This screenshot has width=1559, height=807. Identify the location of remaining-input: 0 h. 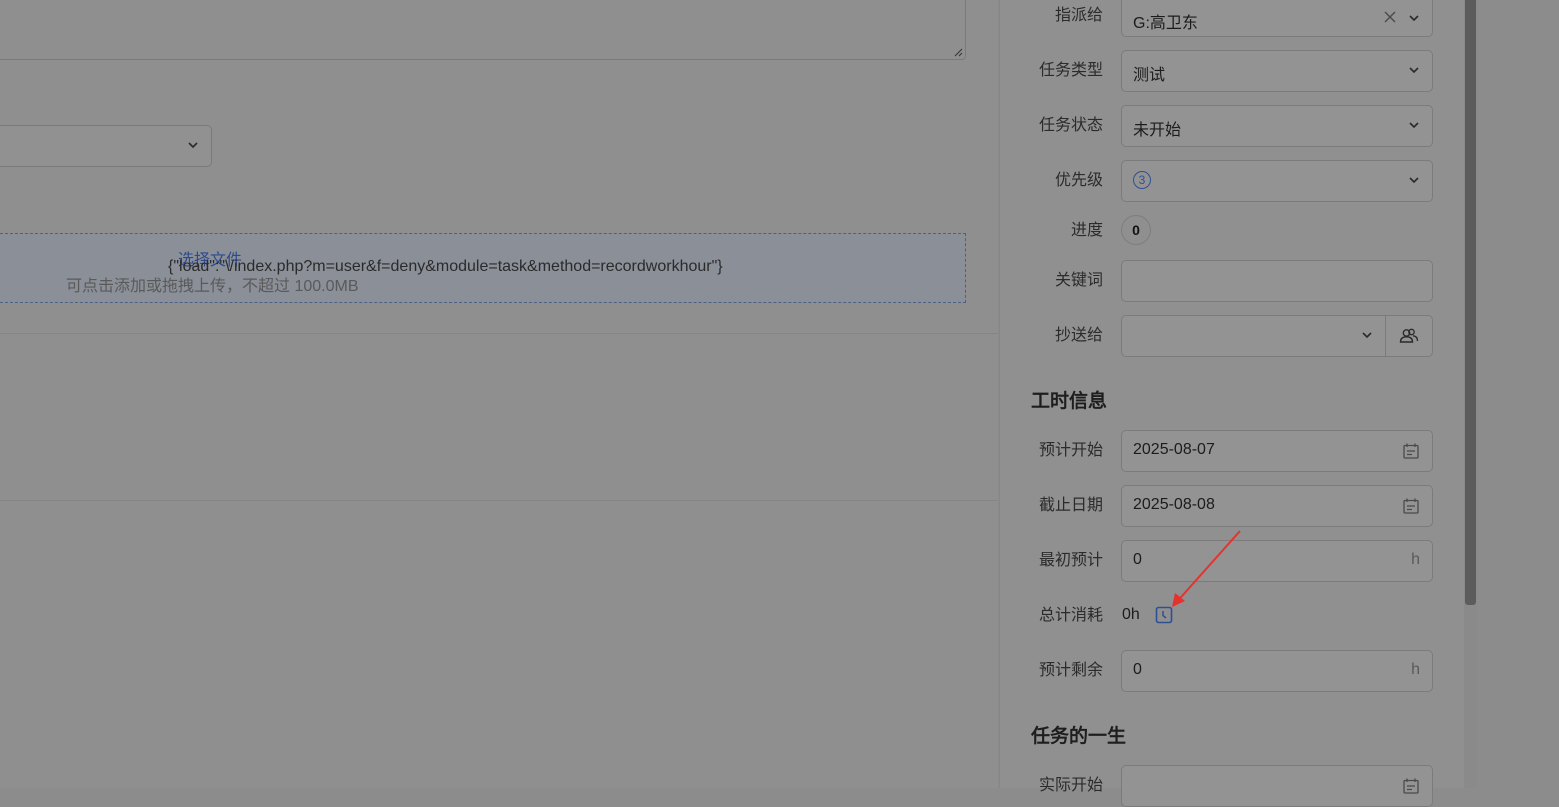
(1277, 671).